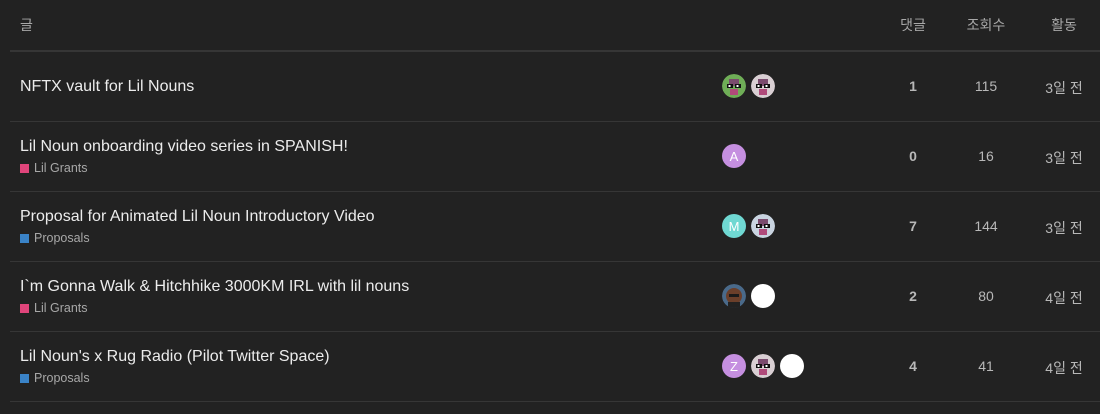 Image resolution: width=1100 pixels, height=414 pixels. What do you see at coordinates (986, 366) in the screenshot?
I see `views-count: 41` at bounding box center [986, 366].